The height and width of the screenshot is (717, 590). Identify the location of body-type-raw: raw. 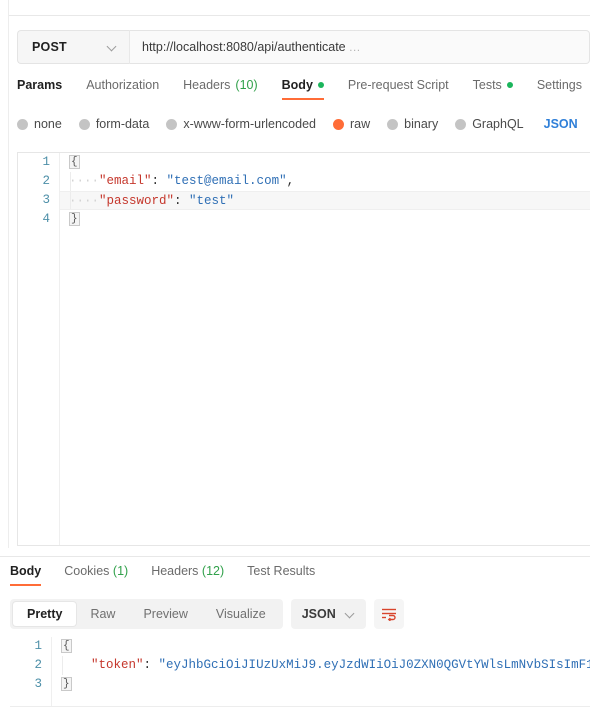
(351, 124).